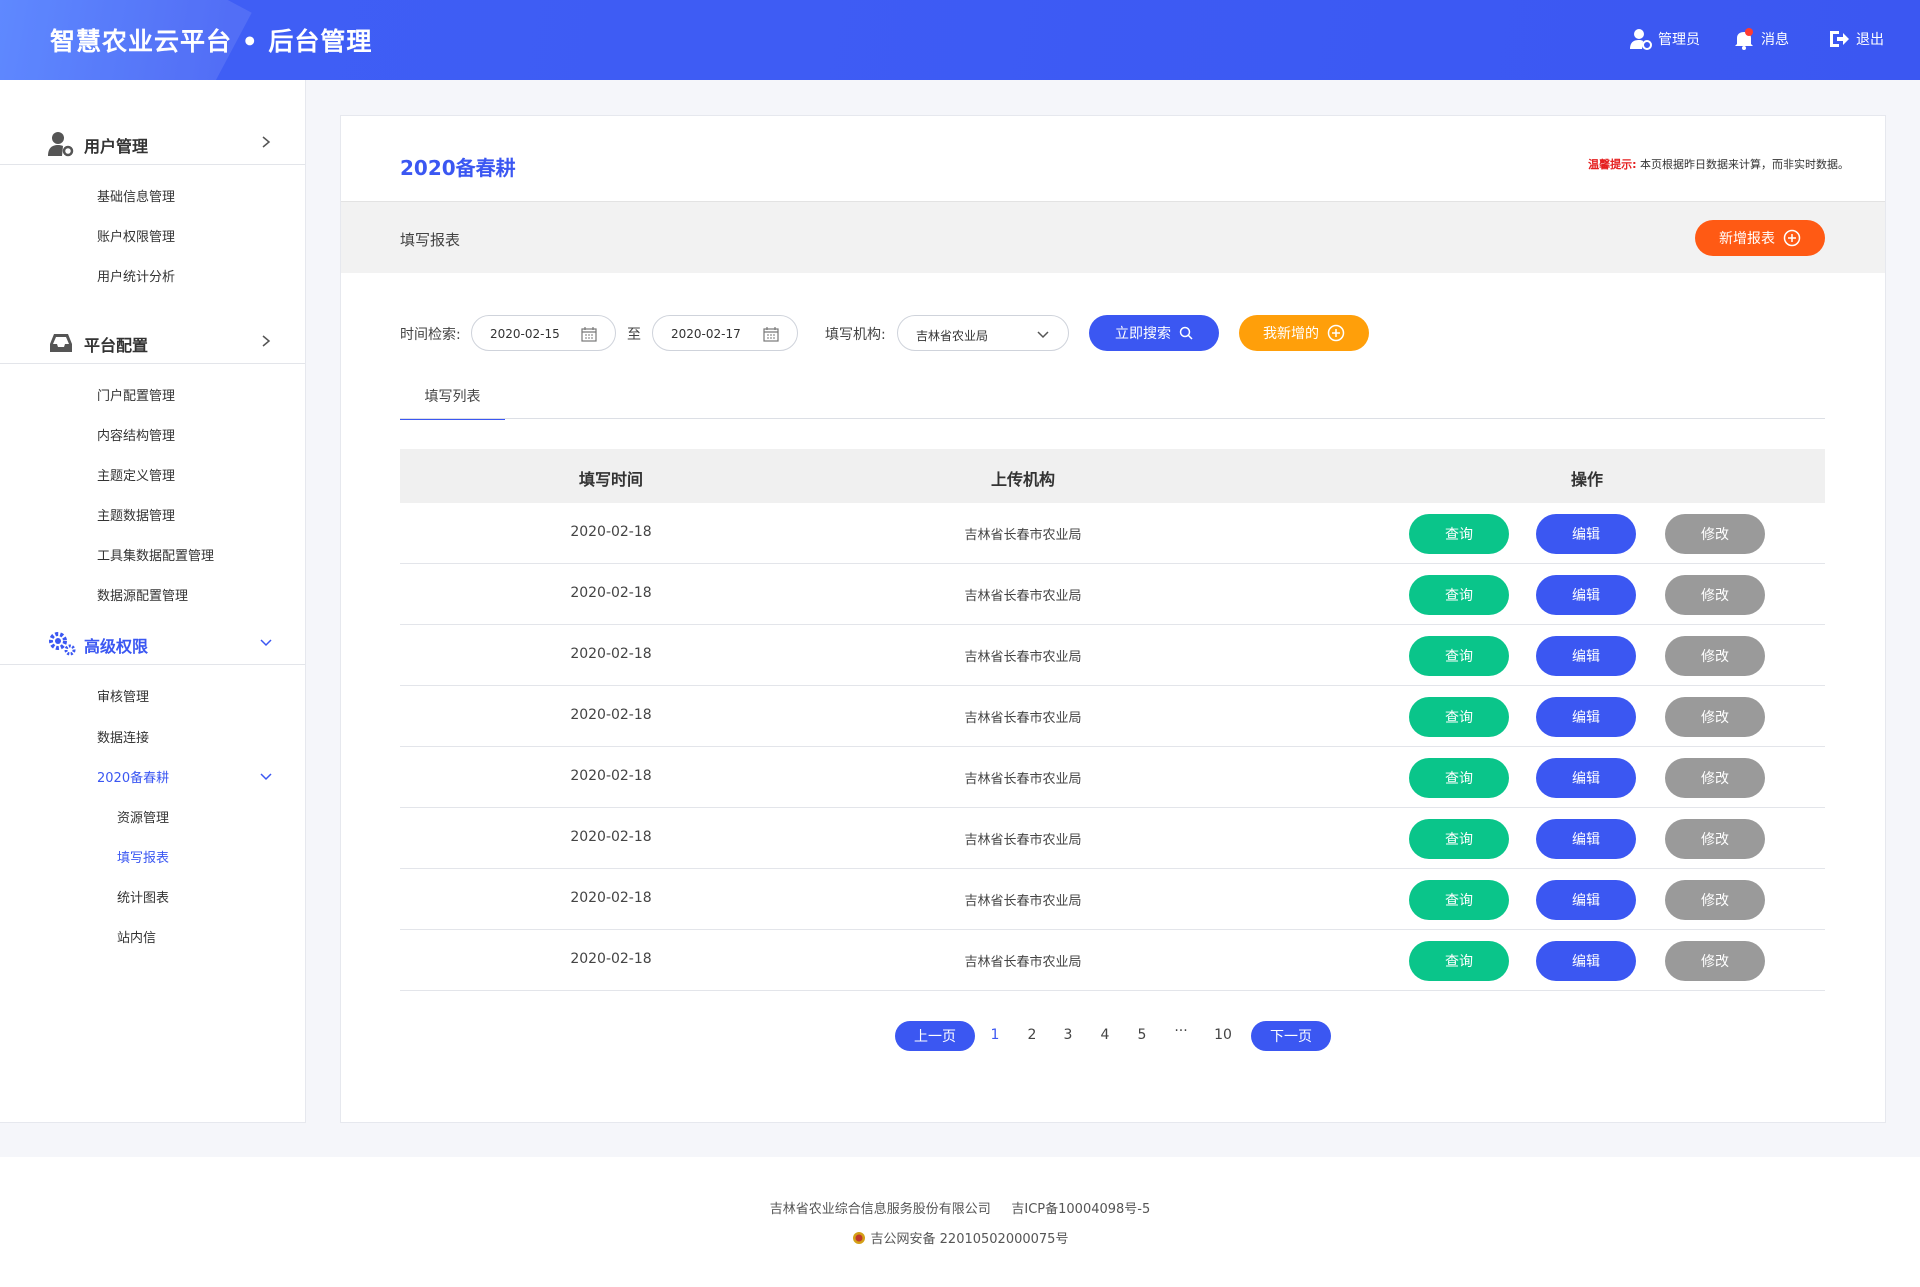 The image size is (1920, 1287). I want to click on bell-icon, so click(1744, 39).